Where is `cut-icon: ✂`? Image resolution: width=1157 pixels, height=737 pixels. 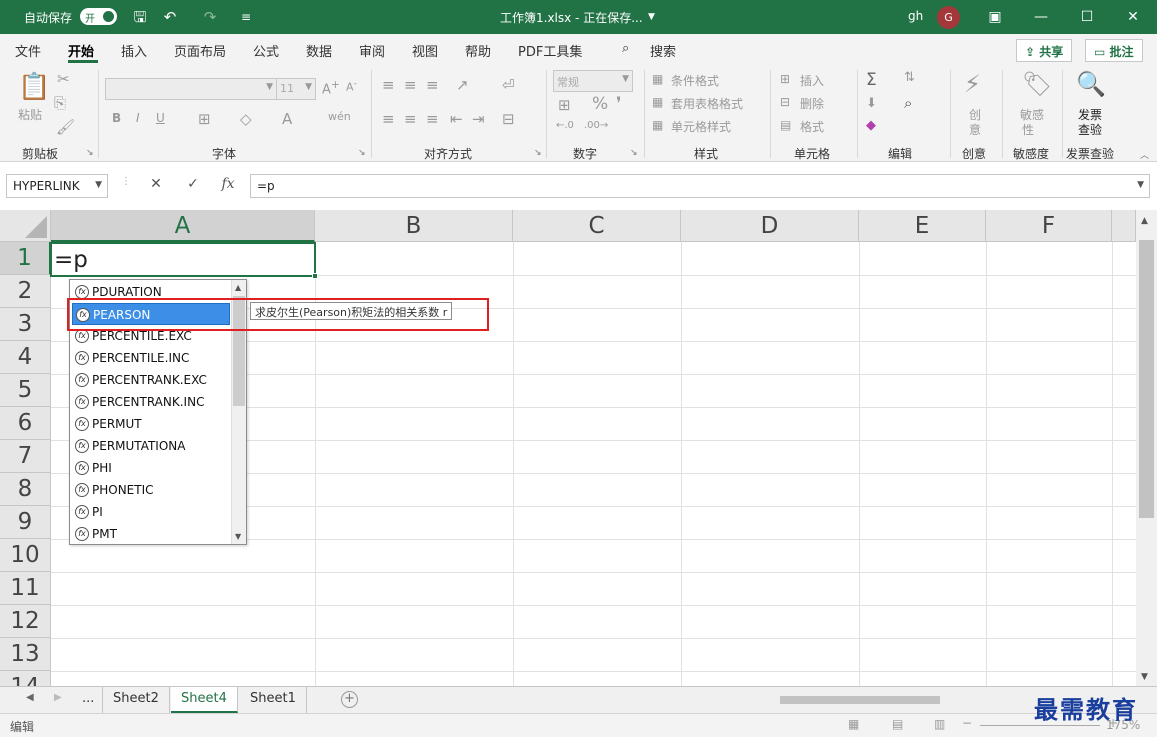
cut-icon: ✂ is located at coordinates (63, 79).